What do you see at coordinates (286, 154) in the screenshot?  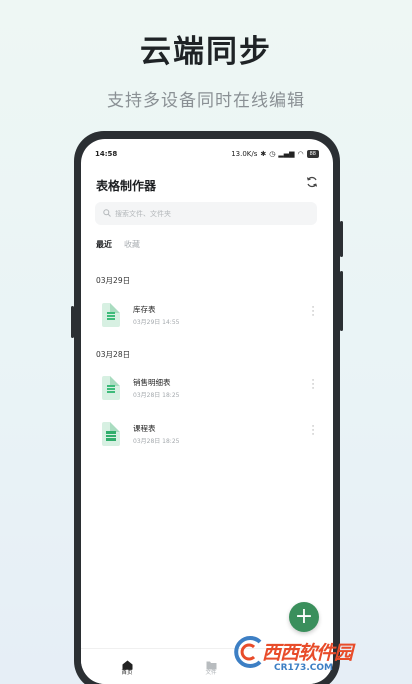 I see `signal-icon: ▂▄▆` at bounding box center [286, 154].